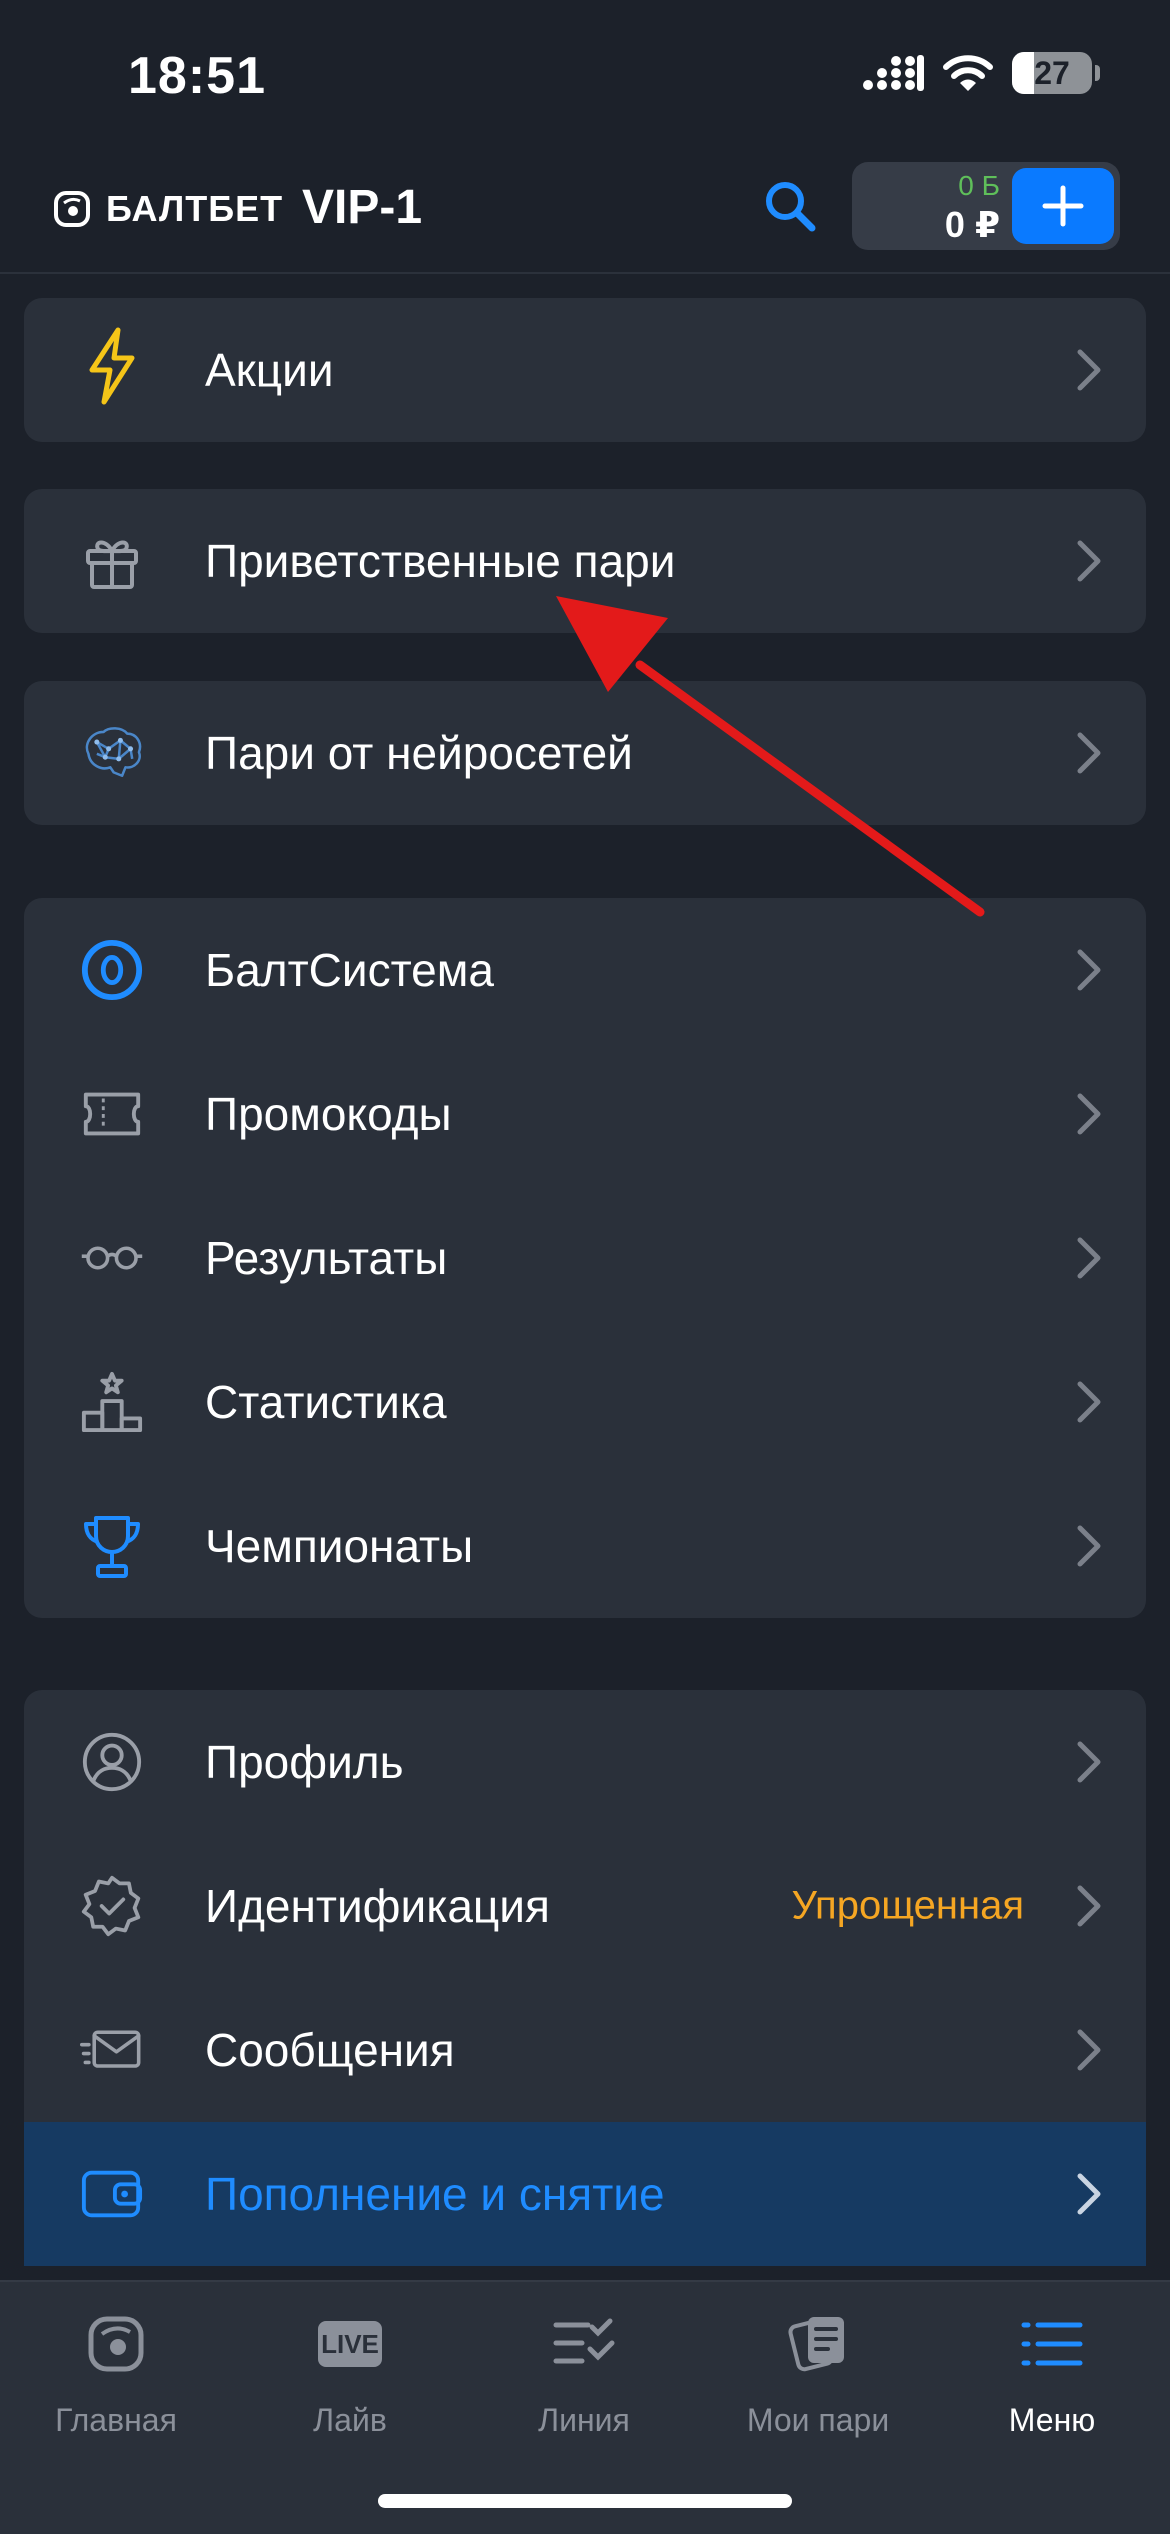 This screenshot has height=2534, width=1170. What do you see at coordinates (585, 970) in the screenshot?
I see `menu-item-baltsystem: БалтСистема` at bounding box center [585, 970].